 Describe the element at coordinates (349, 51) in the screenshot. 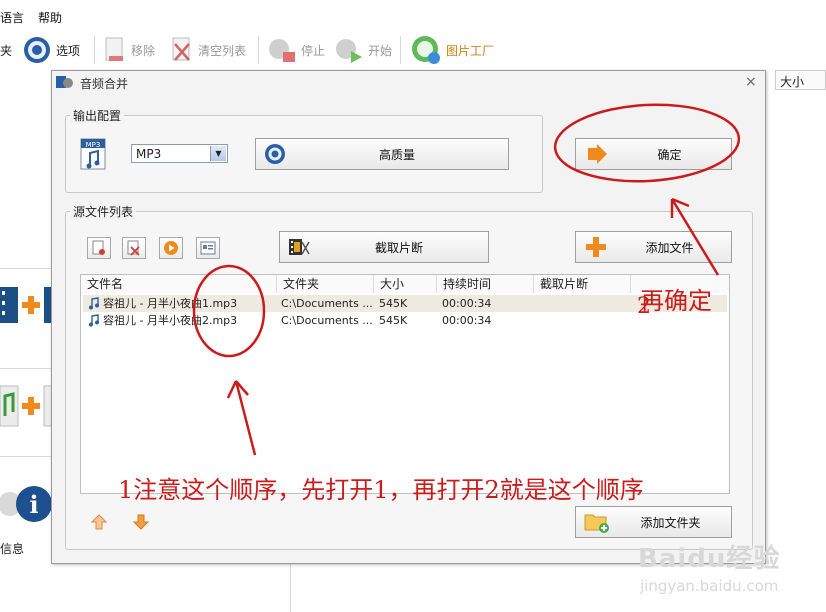

I see `start-icon` at that location.